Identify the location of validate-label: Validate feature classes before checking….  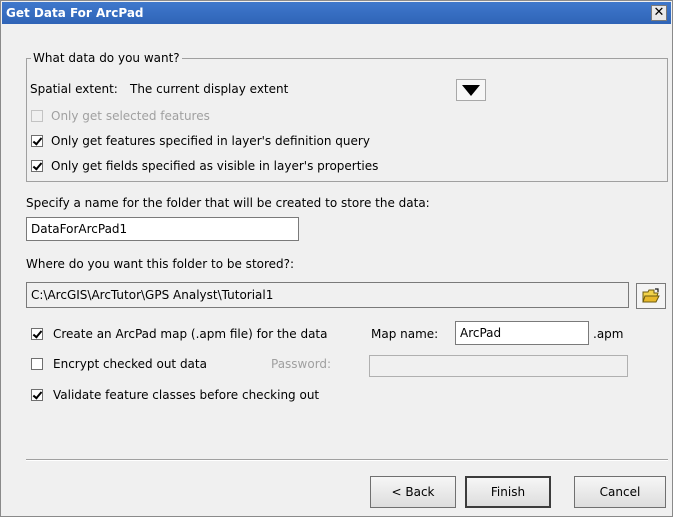
(186, 395).